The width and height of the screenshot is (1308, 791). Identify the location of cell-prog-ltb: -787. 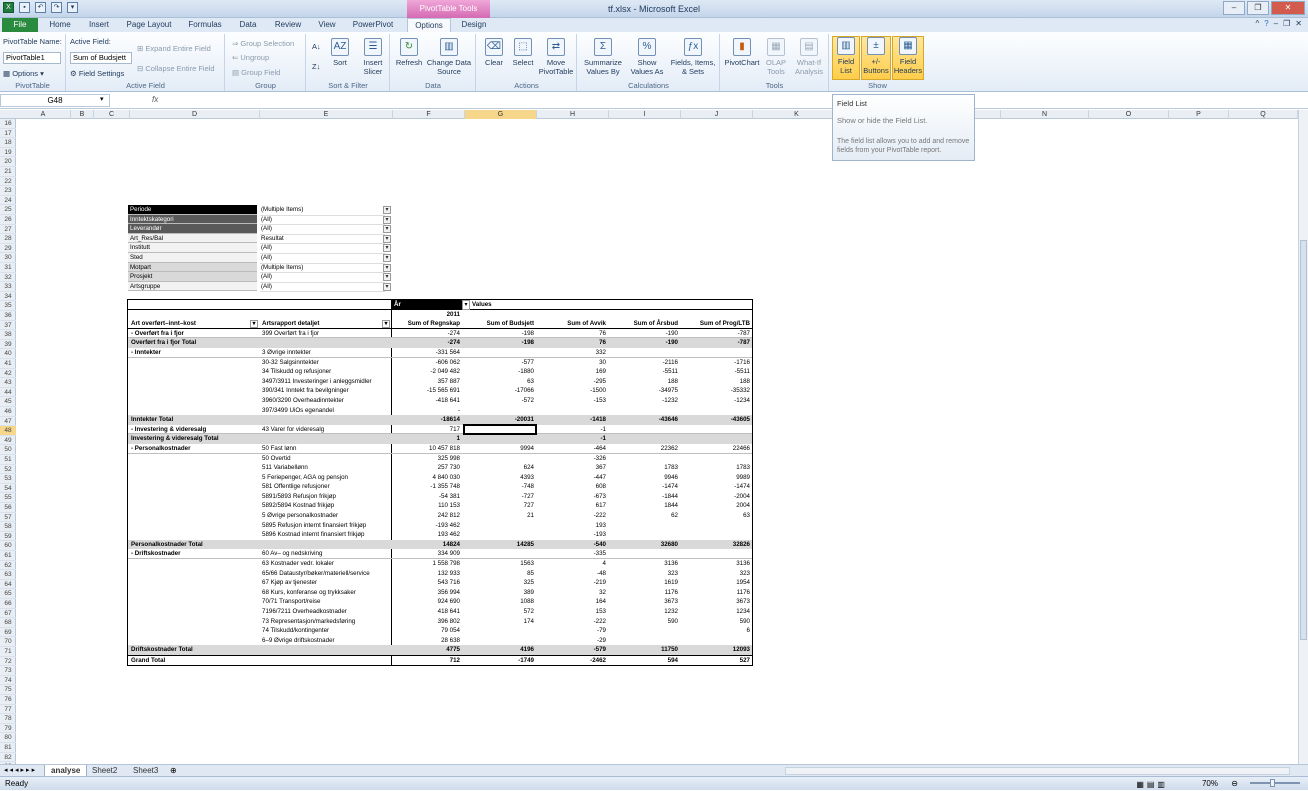
(716, 334).